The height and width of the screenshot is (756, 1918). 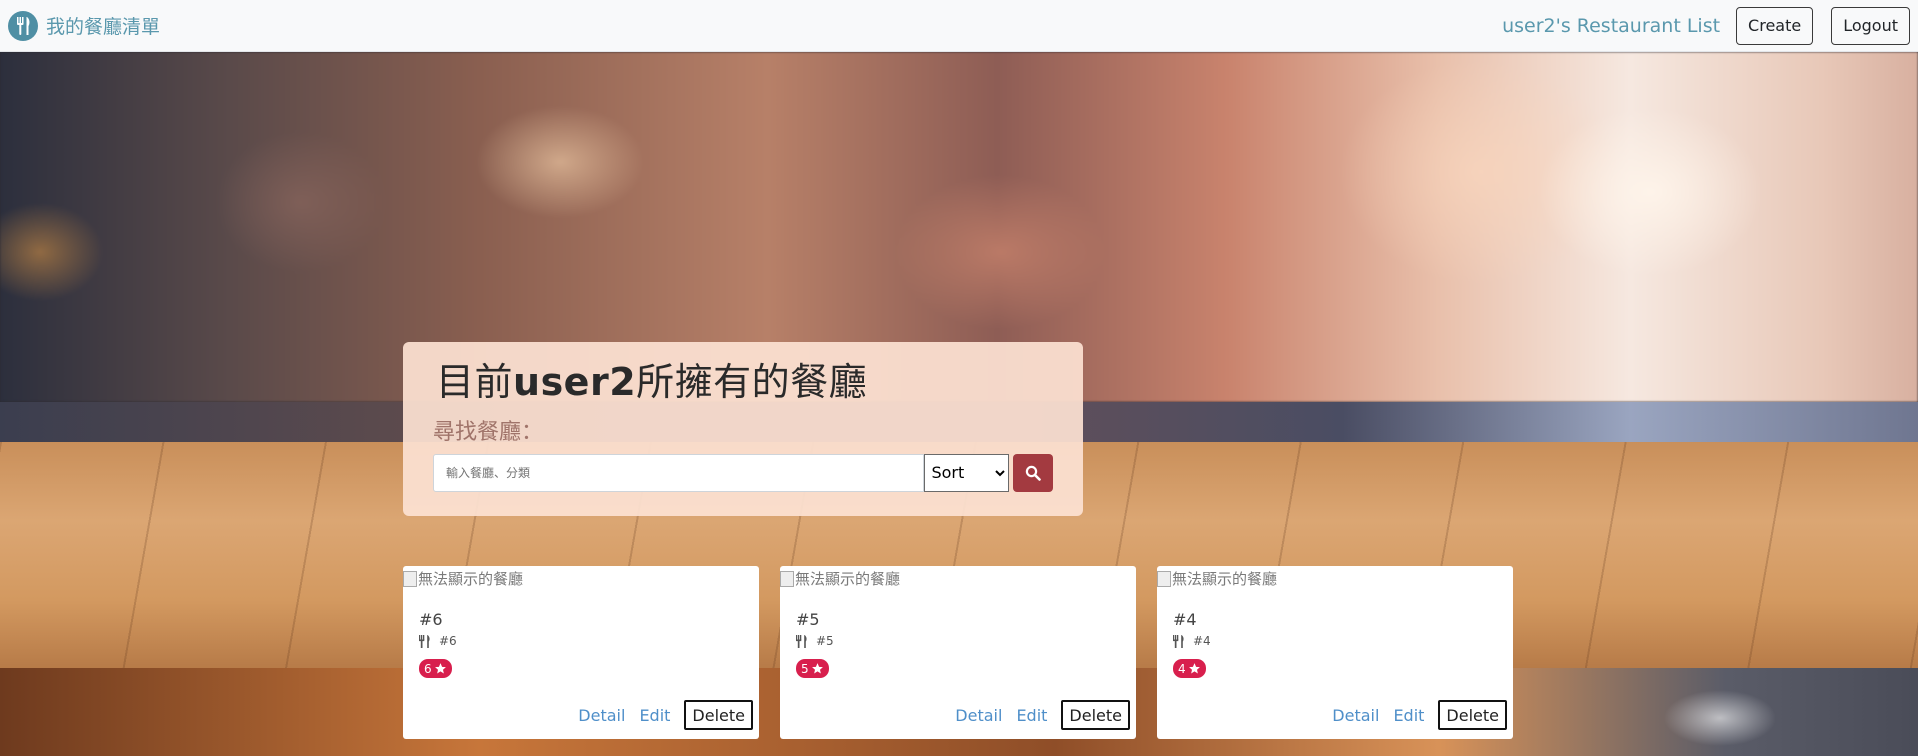 I want to click on rating-badge: 6, so click(x=435, y=668).